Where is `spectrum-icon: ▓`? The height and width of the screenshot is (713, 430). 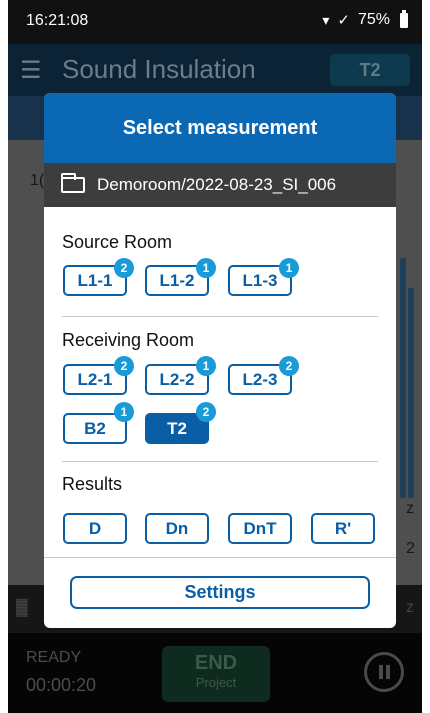
spectrum-icon: ▓ is located at coordinates (22, 608).